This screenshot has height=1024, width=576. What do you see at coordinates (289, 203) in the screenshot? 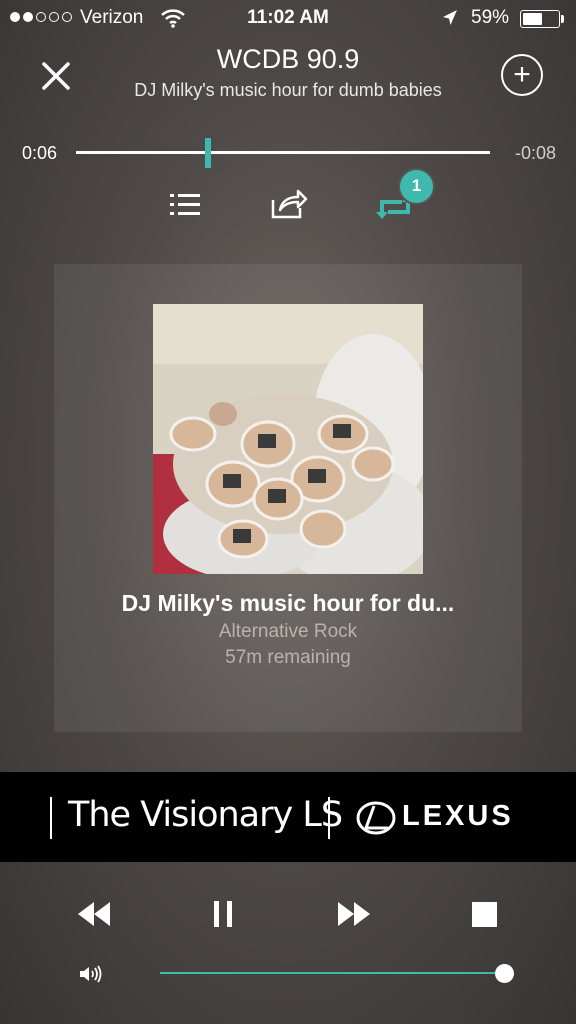
I see `share-icon` at bounding box center [289, 203].